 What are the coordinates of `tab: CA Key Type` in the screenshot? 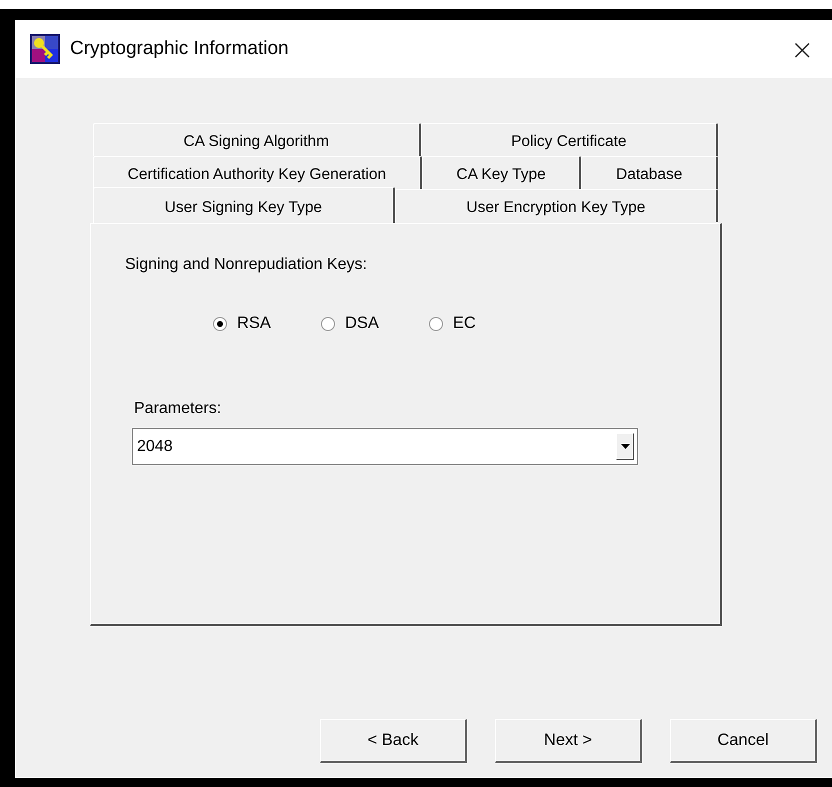 It's located at (502, 172).